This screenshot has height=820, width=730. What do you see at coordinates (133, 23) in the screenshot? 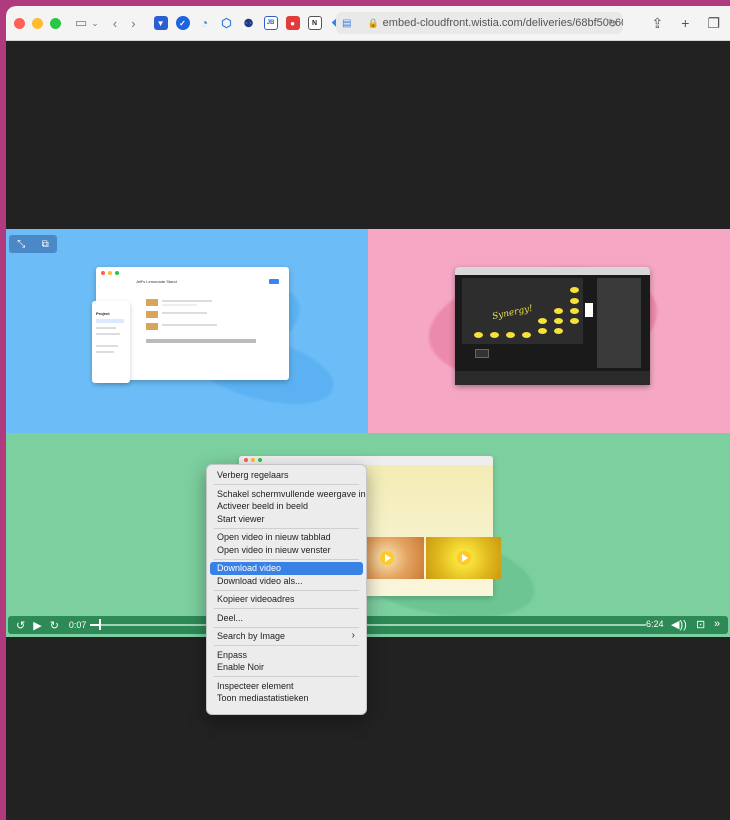
I see `forward-icon: ›` at bounding box center [133, 23].